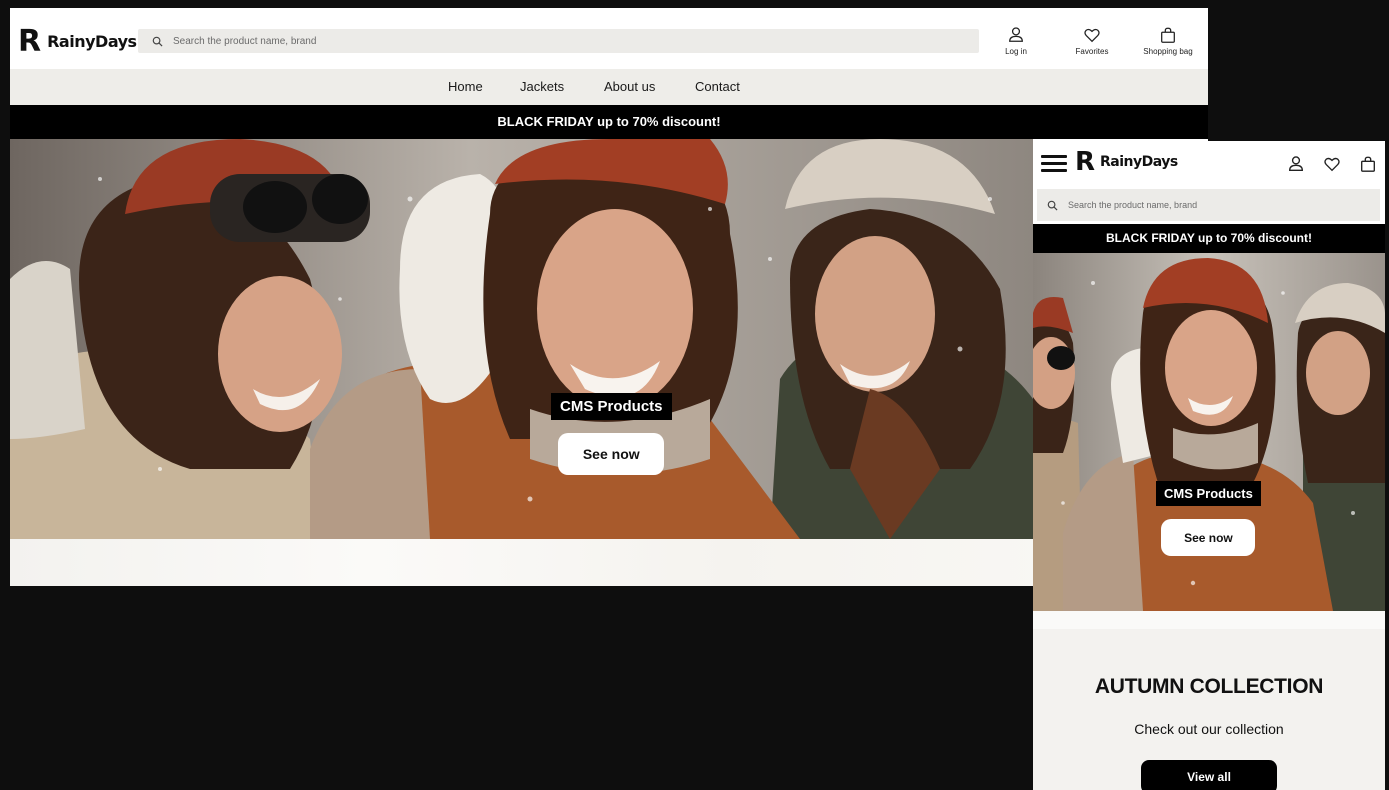 The width and height of the screenshot is (1389, 790). Describe the element at coordinates (1208, 518) in the screenshot. I see `mobile-hero-cta: CMS Products See now` at that location.